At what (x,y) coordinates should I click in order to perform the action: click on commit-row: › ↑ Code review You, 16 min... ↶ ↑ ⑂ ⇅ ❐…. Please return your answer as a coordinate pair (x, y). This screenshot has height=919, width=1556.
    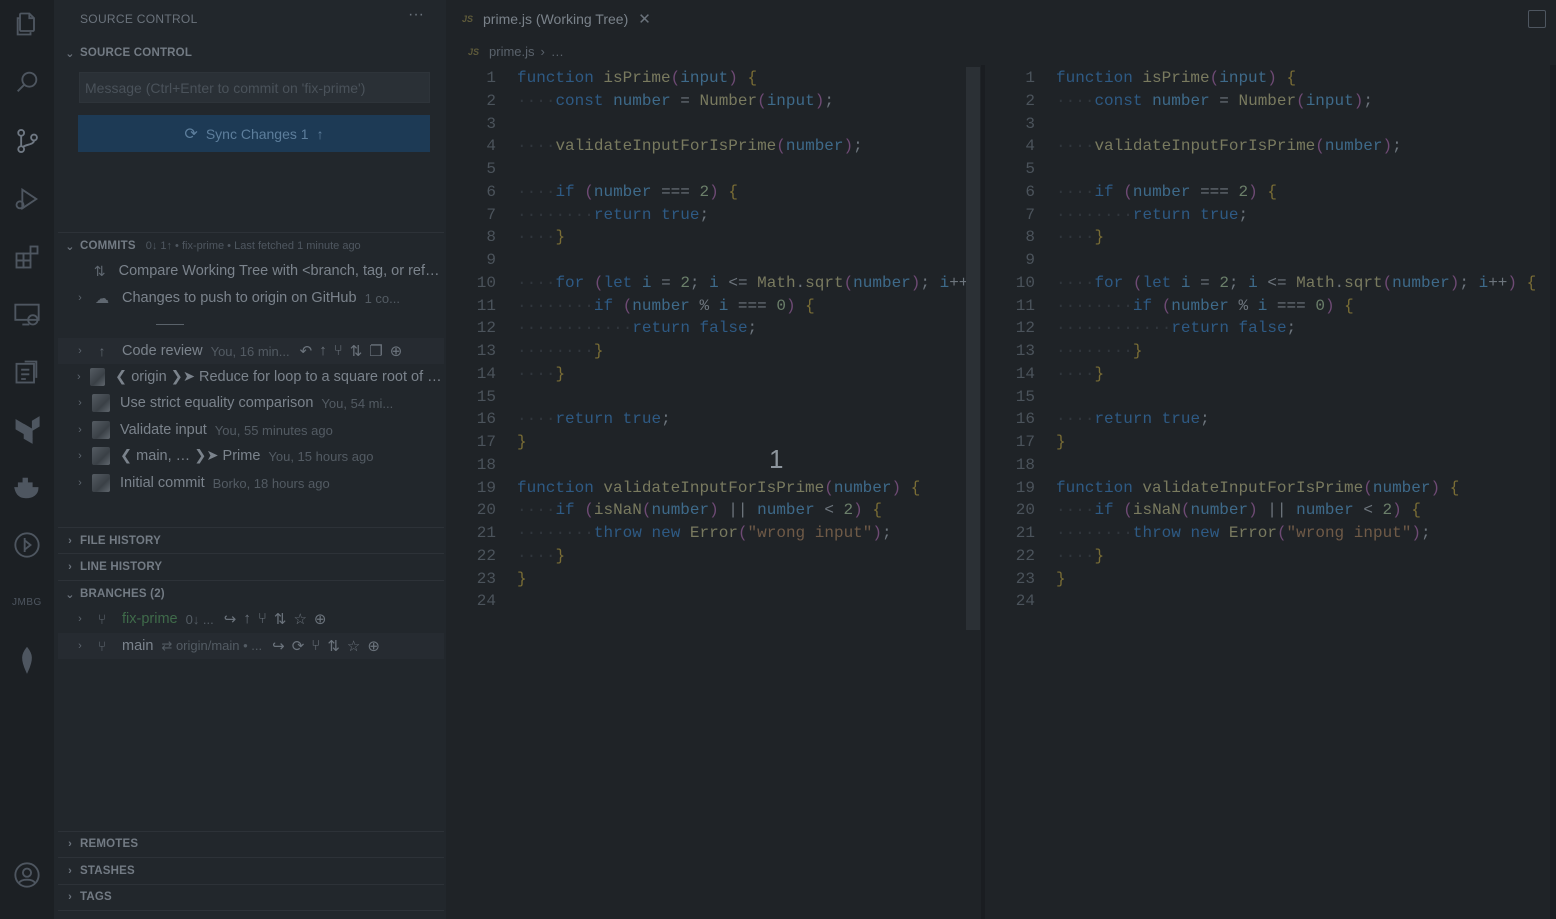
    Looking at the image, I should click on (251, 351).